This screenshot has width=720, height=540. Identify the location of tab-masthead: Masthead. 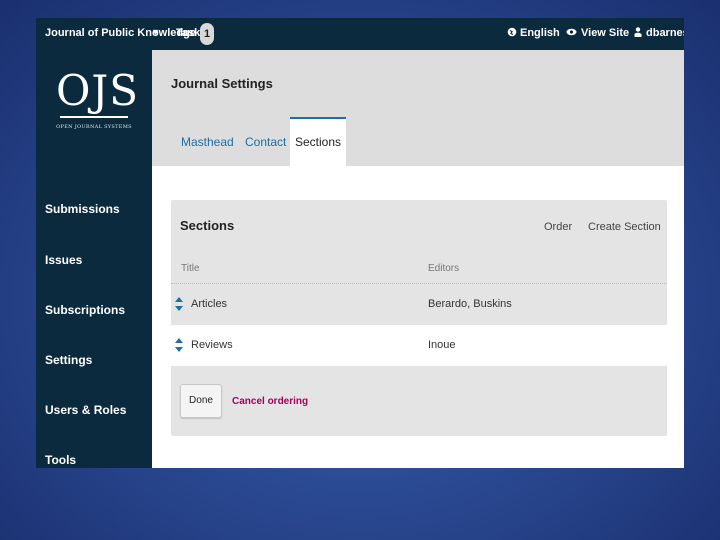
(207, 142).